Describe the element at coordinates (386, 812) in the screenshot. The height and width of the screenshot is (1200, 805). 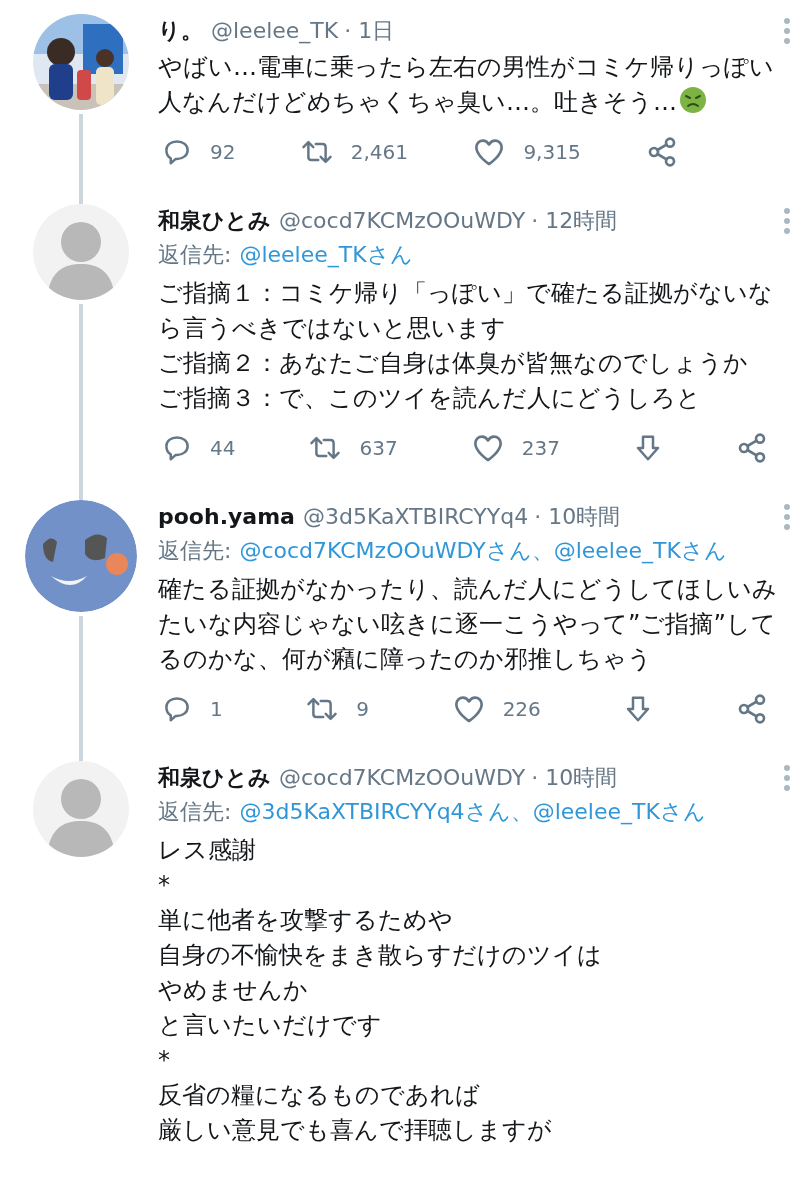
I see `mention-link: @3d5KaXTBIRCYYq4さん、` at that location.